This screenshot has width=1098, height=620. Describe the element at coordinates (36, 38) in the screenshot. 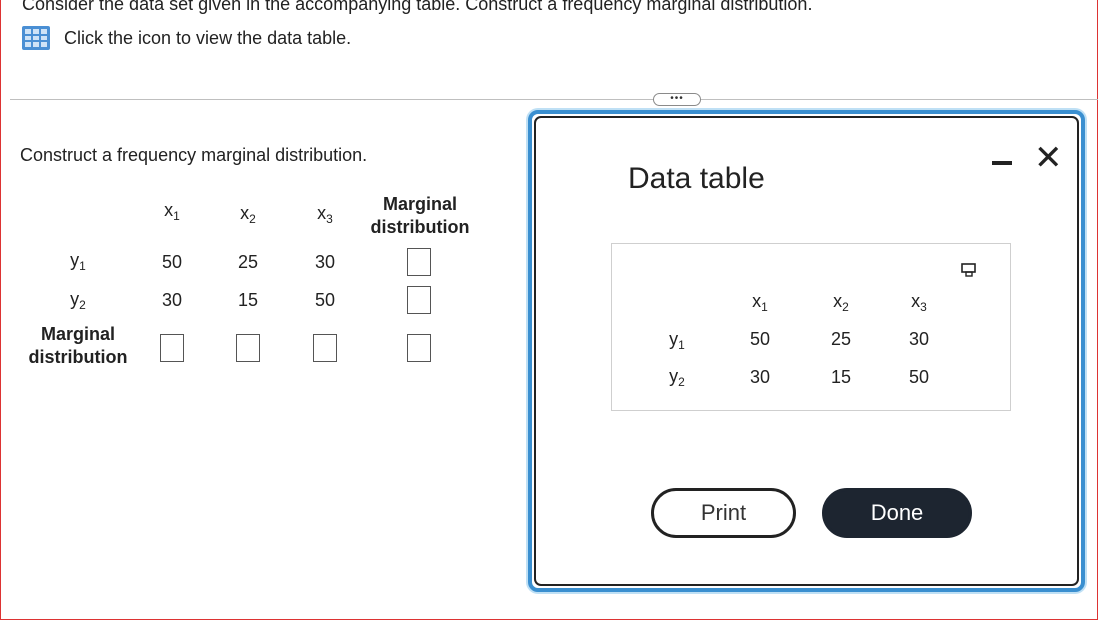

I see `table-grid-icon` at that location.